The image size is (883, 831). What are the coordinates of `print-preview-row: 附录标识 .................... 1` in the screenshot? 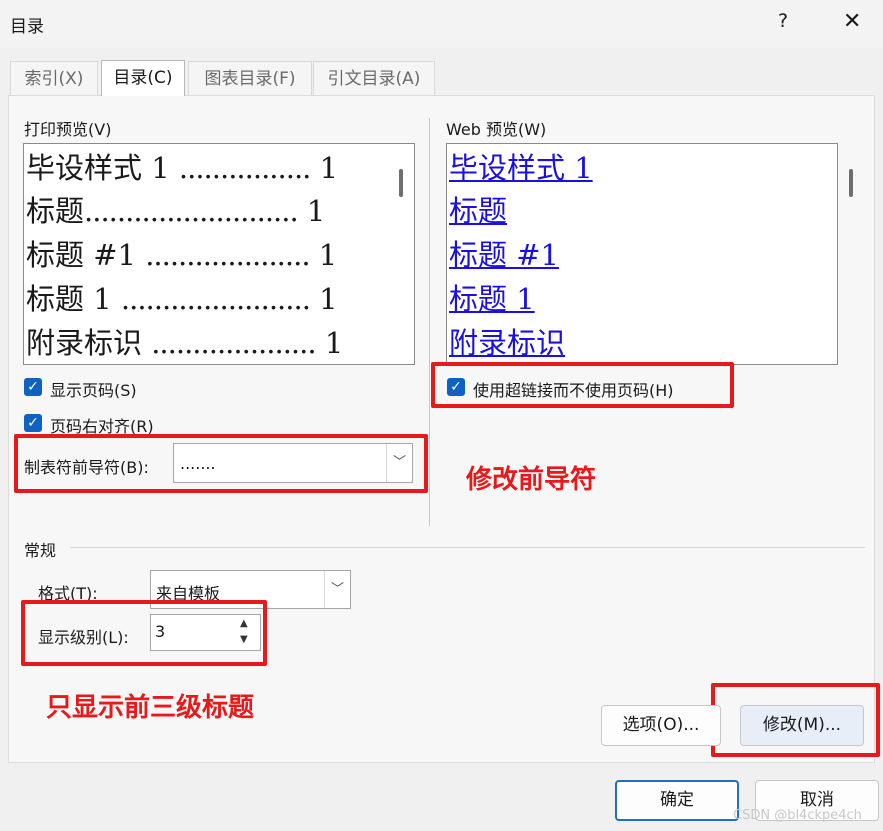 It's located at (185, 343).